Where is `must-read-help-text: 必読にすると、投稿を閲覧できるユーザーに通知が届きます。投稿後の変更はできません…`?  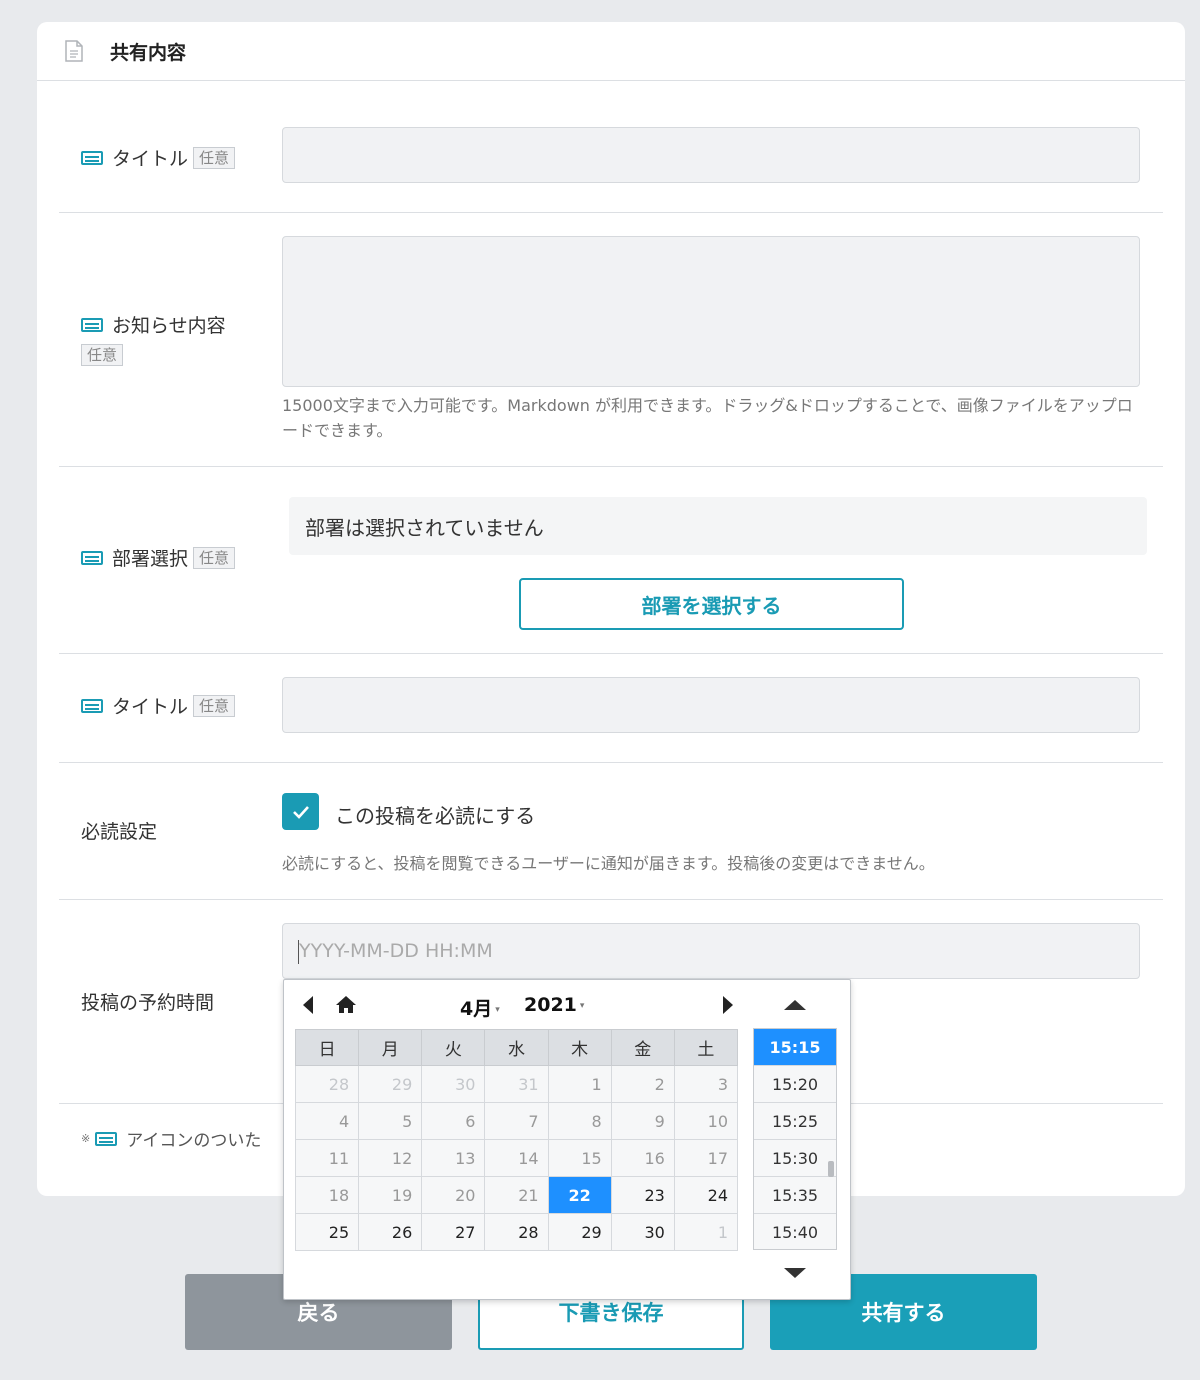 must-read-help-text: 必読にすると、投稿を閲覧できるユーザーに通知が届きます。投稿後の変更はできません… is located at coordinates (608, 863).